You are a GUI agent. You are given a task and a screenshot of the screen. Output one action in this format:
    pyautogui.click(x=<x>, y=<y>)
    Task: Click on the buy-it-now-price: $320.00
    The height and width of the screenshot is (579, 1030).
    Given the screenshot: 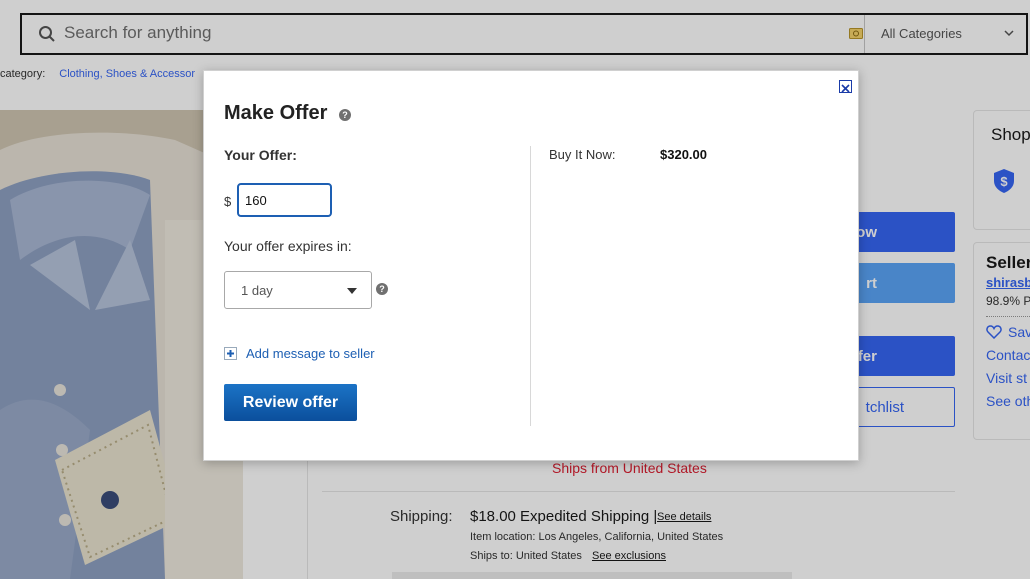 What is the action you would take?
    pyautogui.click(x=683, y=154)
    